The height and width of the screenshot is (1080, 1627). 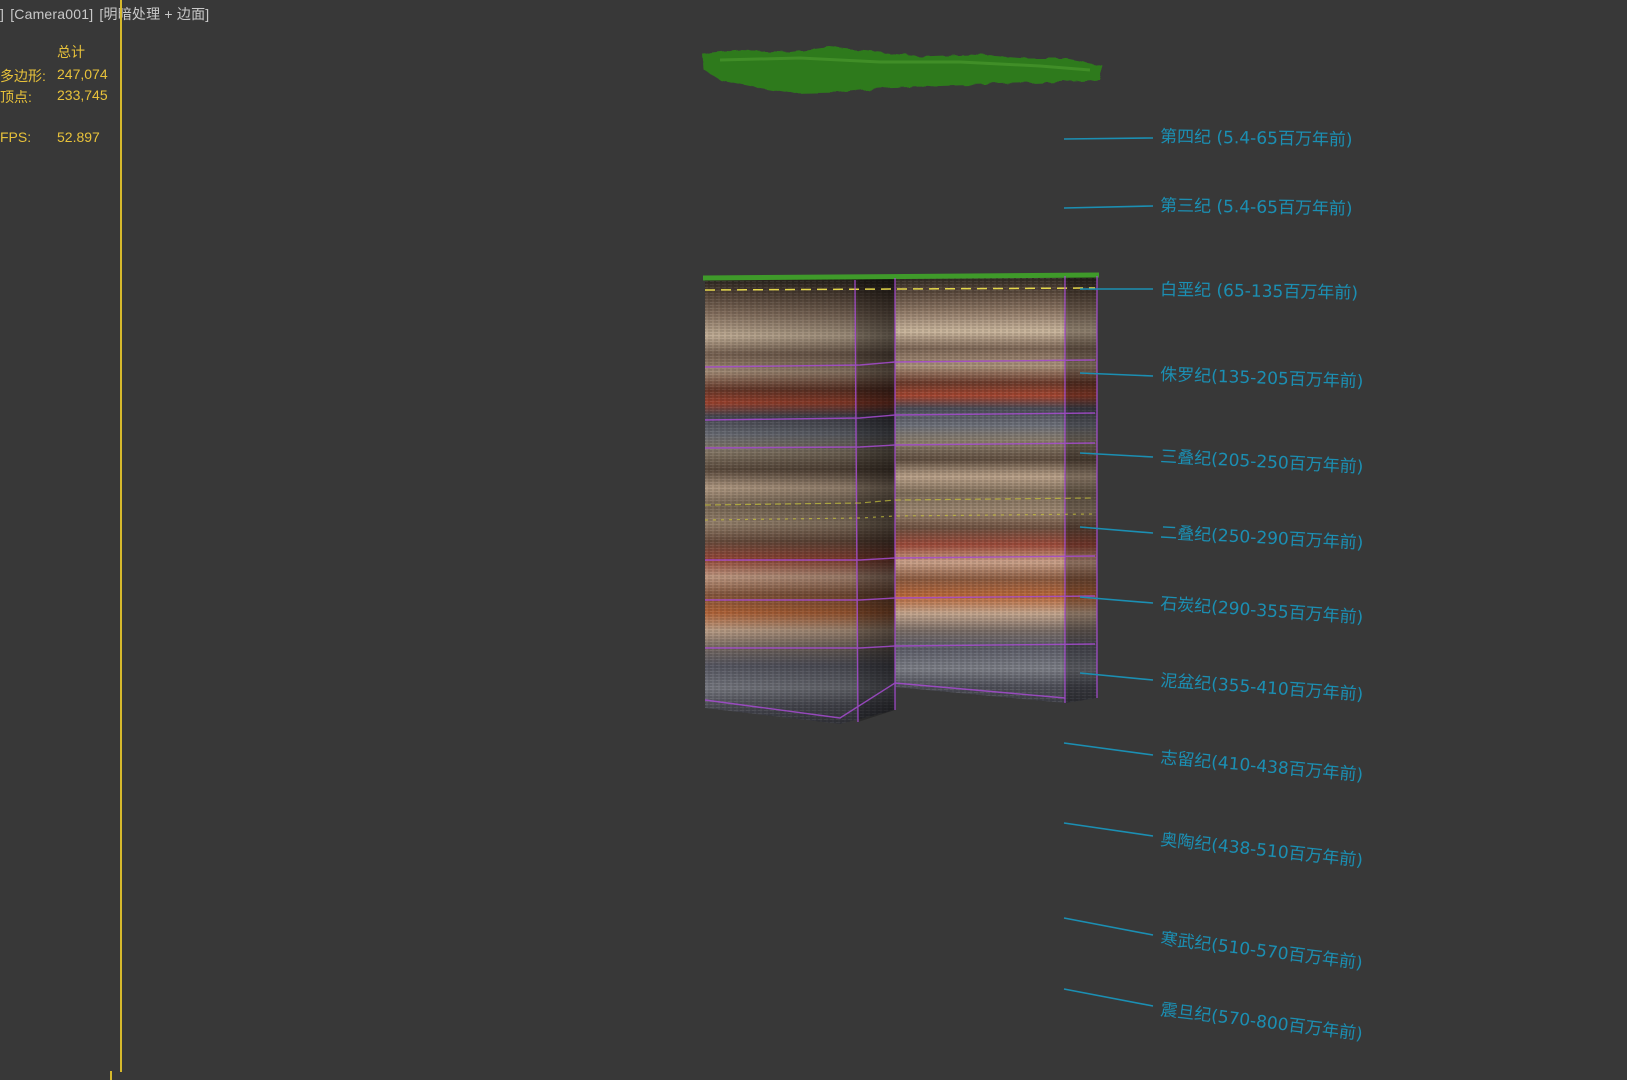 What do you see at coordinates (1108, 926) in the screenshot?
I see `leader-line-cambrian` at bounding box center [1108, 926].